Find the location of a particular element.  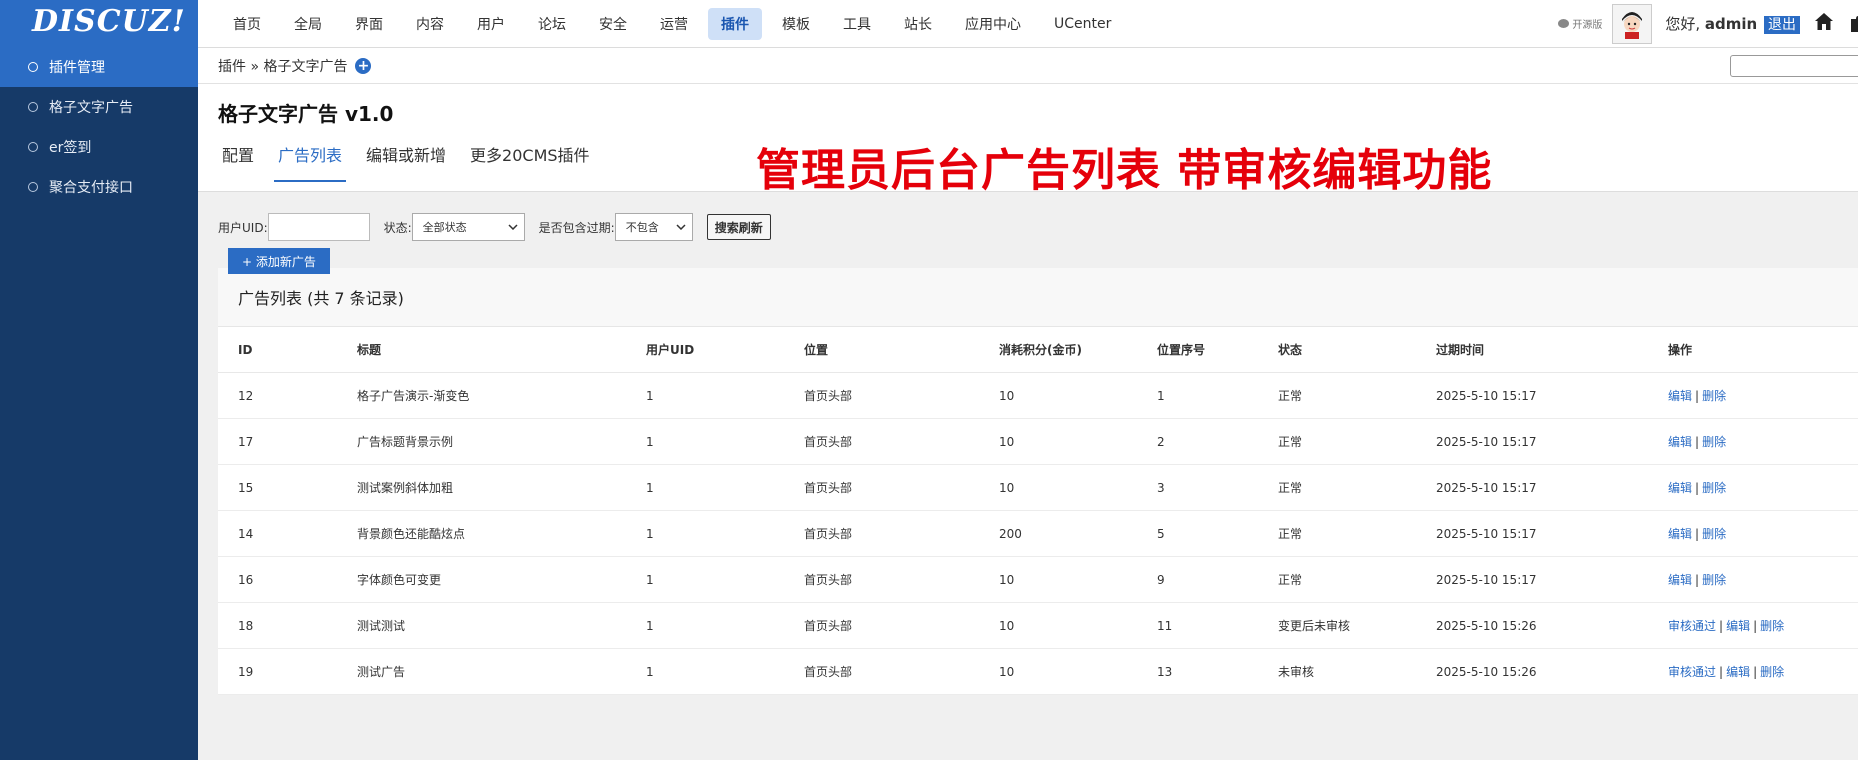

cell-id: 17 is located at coordinates (287, 441).